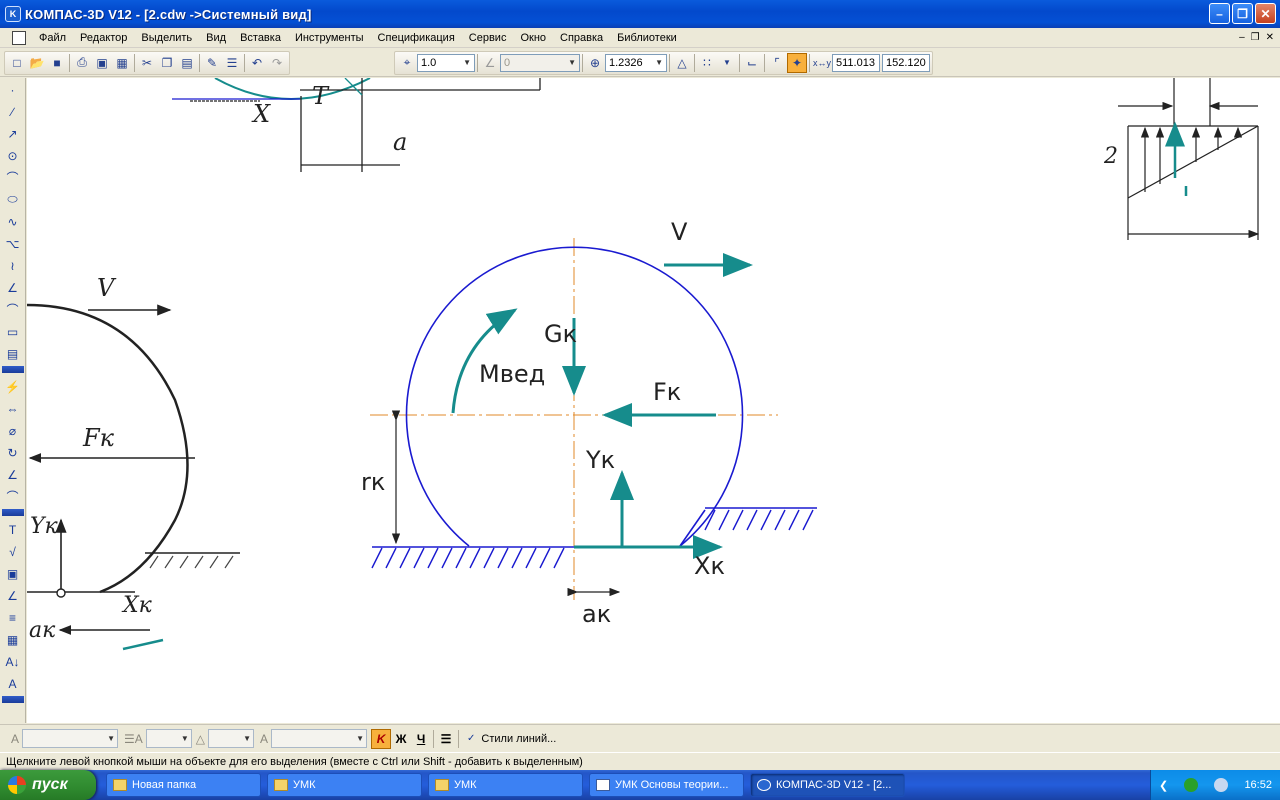  I want to click on zoom-icon: ⊕, so click(595, 63).